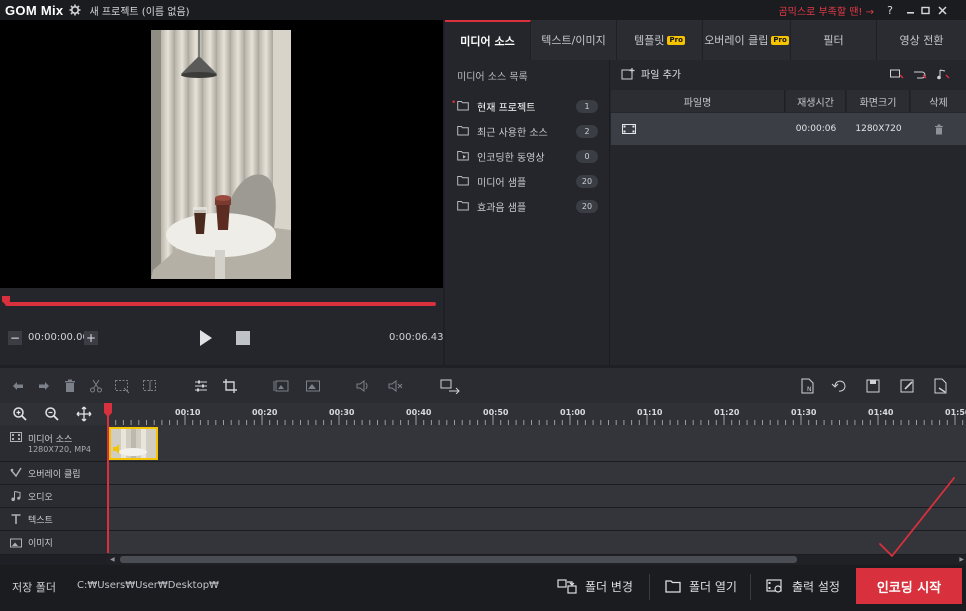 This screenshot has width=966, height=611. Describe the element at coordinates (188, 412) in the screenshot. I see `ruler-label: 00:10` at that location.